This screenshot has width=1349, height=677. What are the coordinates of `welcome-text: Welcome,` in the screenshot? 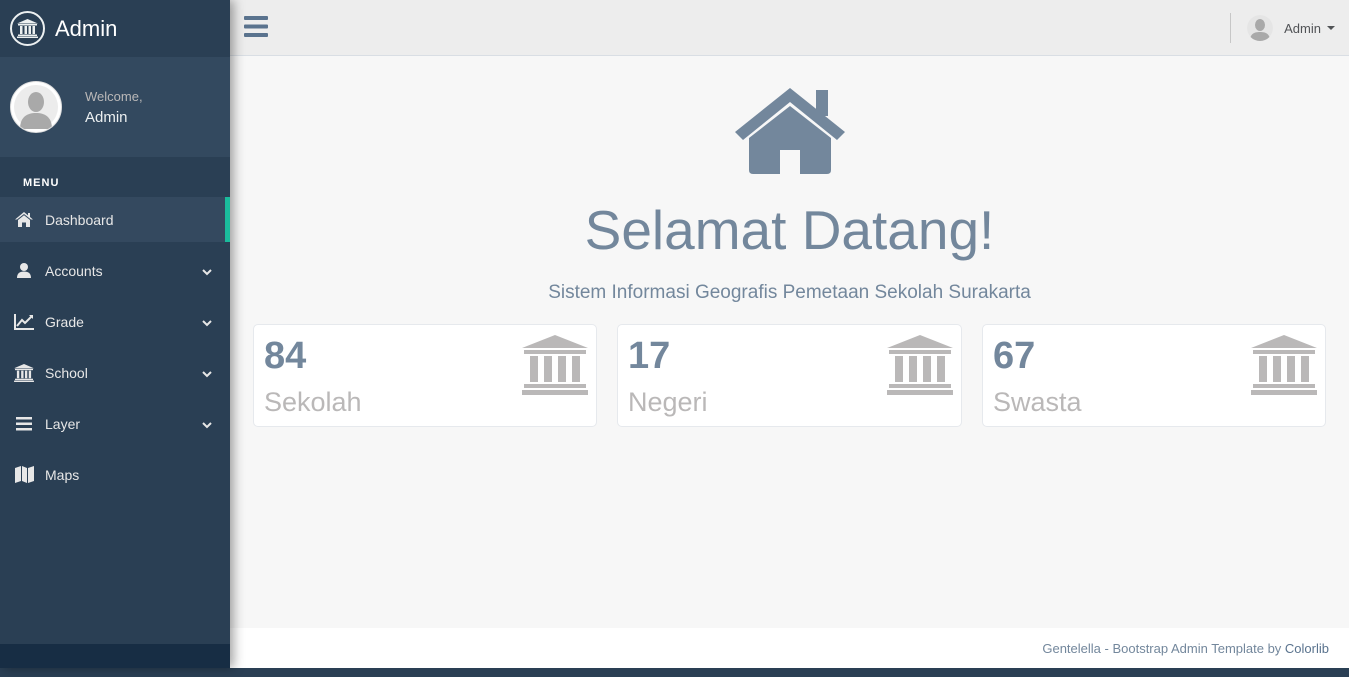 It's located at (114, 96).